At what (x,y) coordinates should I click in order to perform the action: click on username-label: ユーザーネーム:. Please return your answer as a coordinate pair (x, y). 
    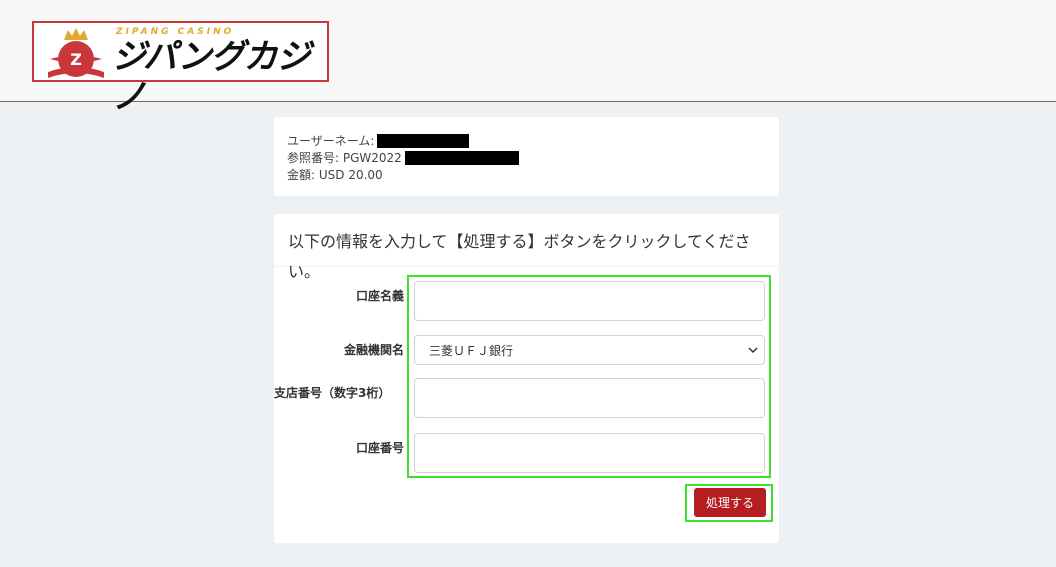
    Looking at the image, I should click on (331, 141).